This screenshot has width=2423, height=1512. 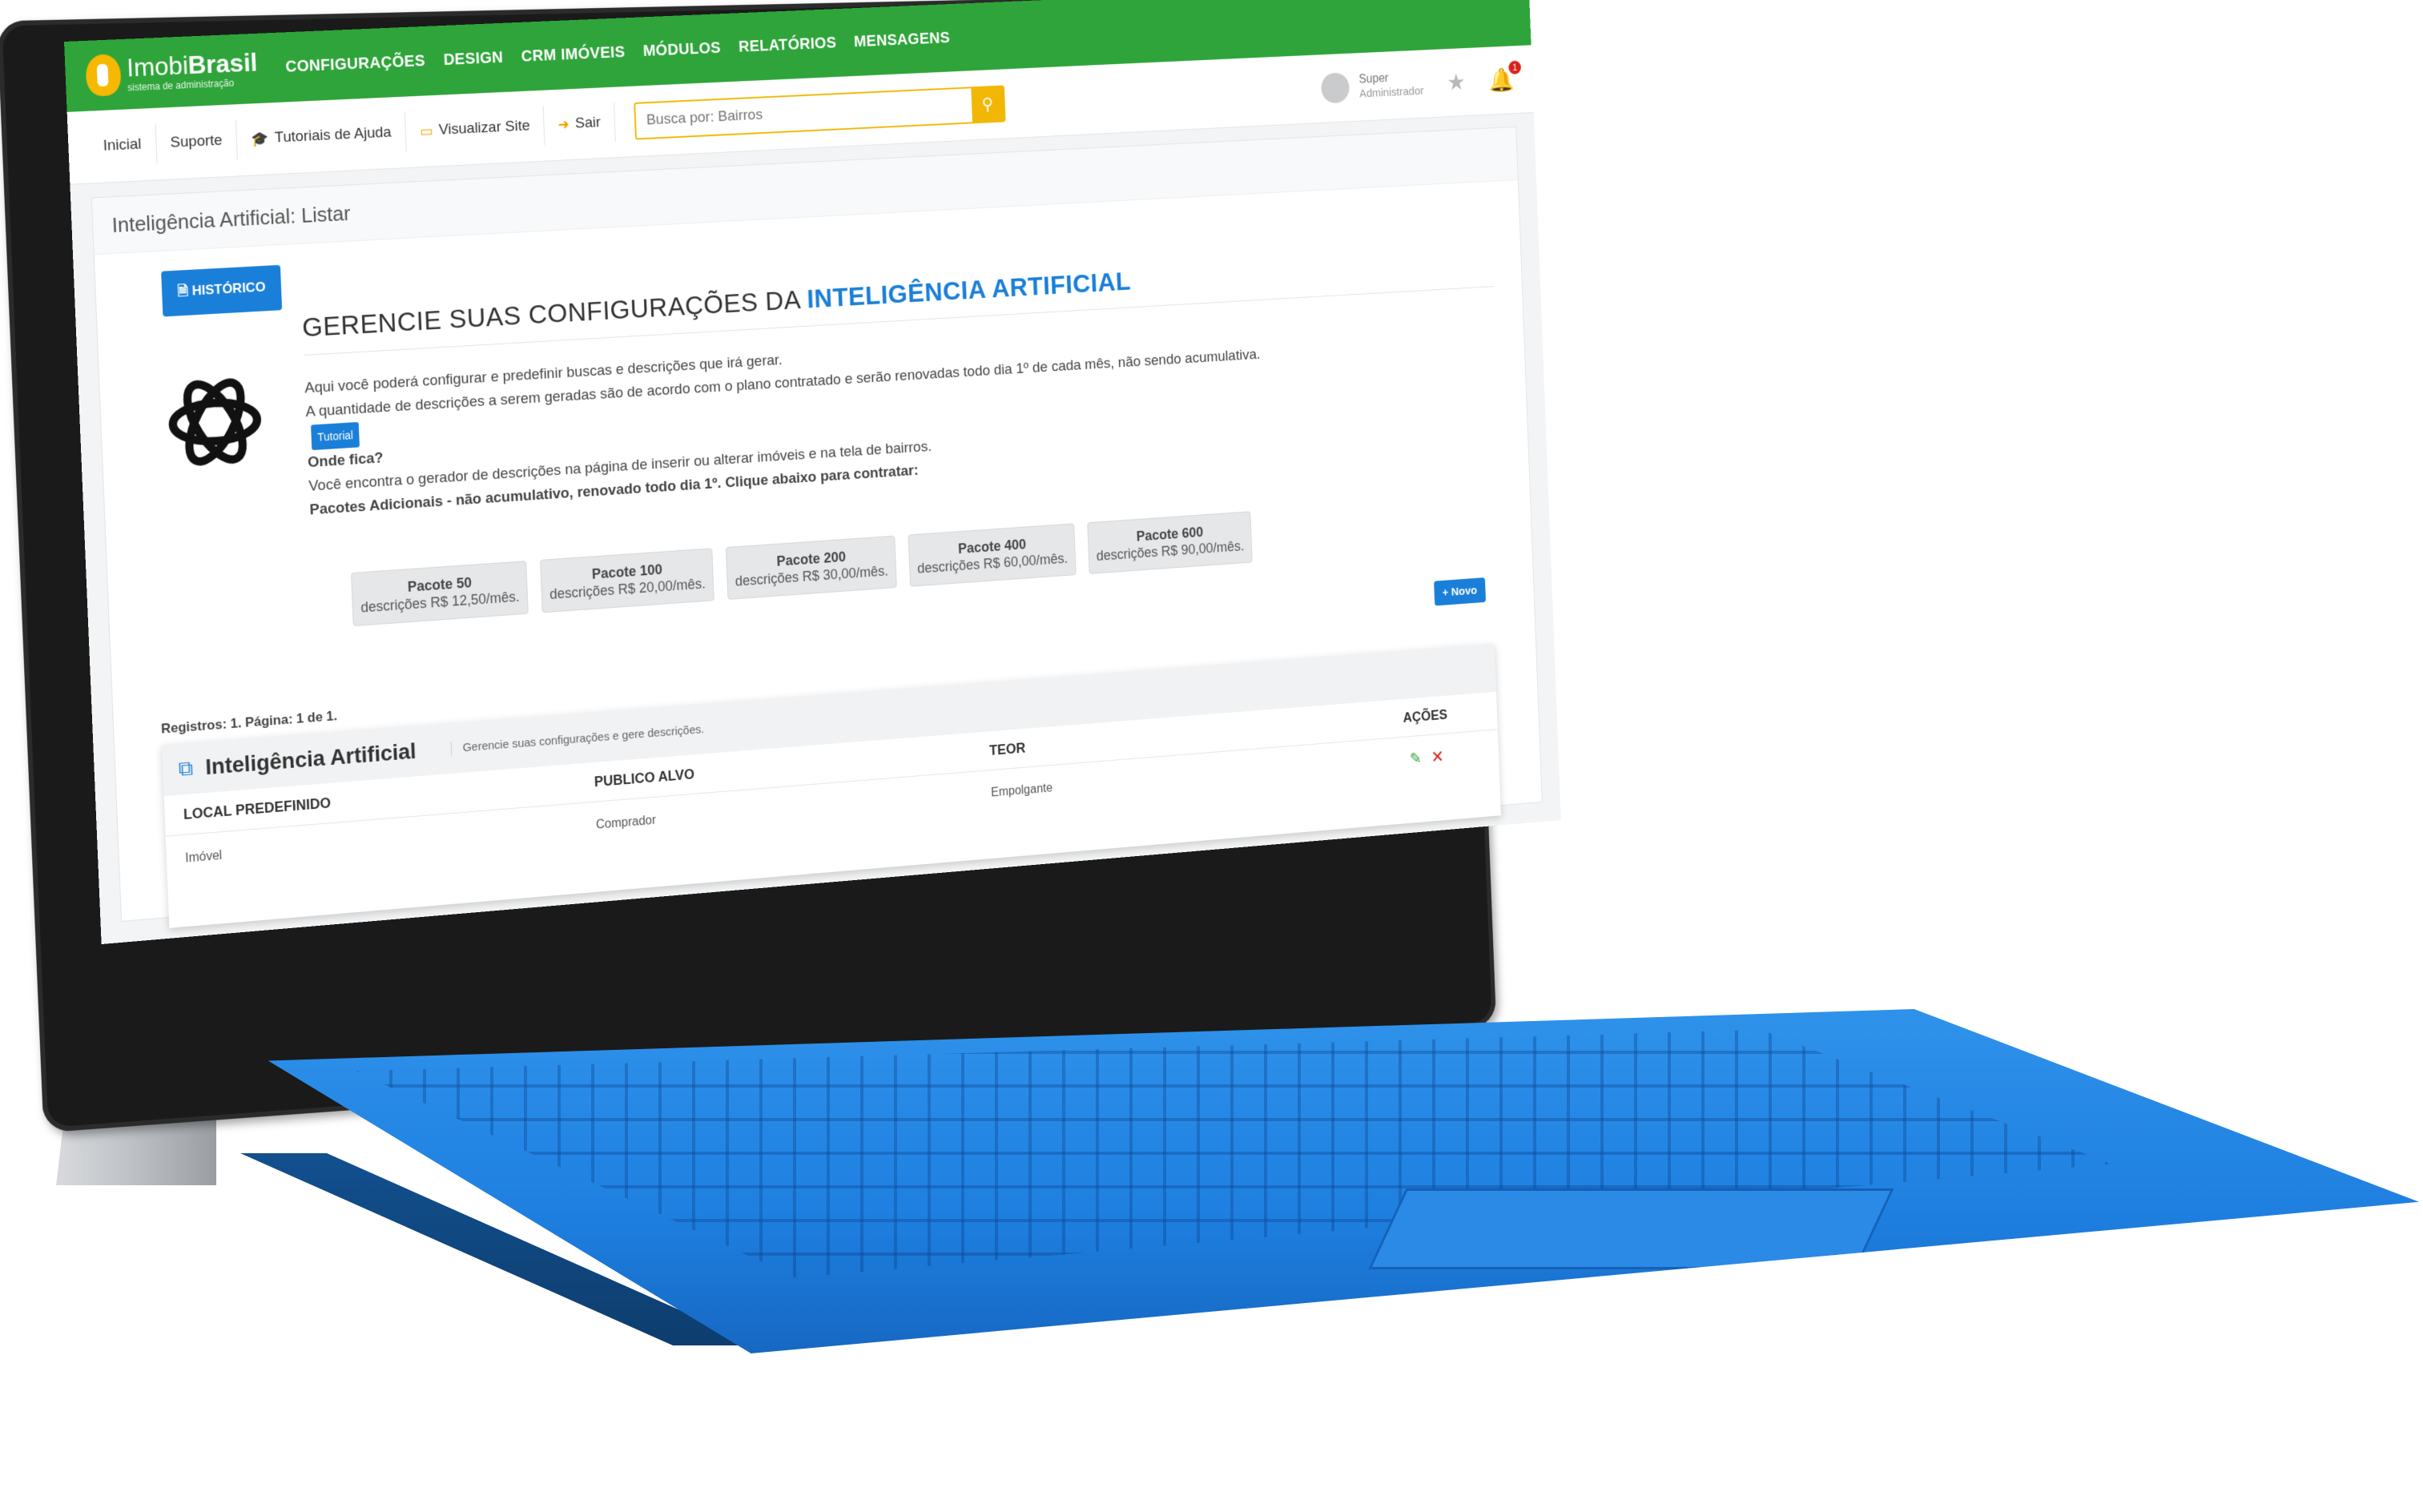 I want to click on trackpad, so click(x=1631, y=1228).